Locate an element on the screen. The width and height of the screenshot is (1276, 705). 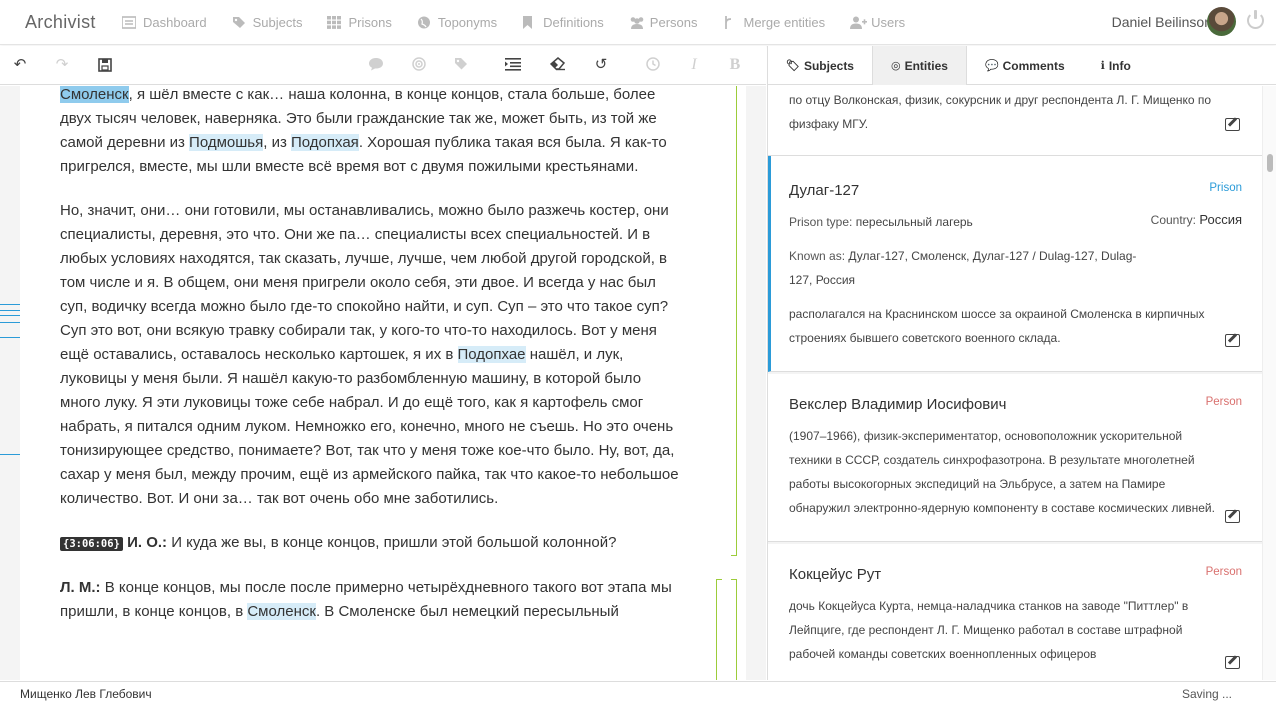
nav-users: Users is located at coordinates (877, 22).